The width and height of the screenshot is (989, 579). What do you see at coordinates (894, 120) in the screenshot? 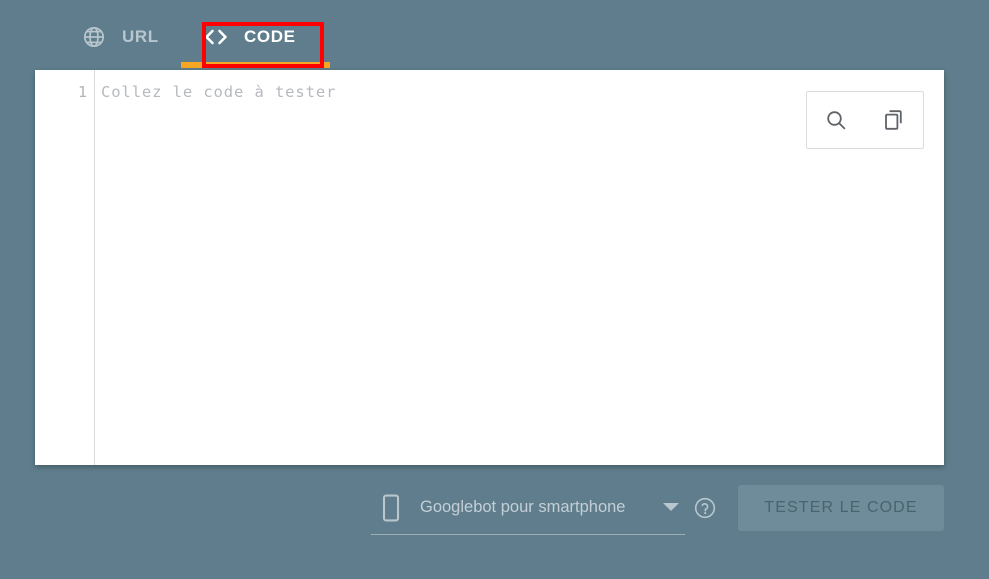
I see `copy-icon` at bounding box center [894, 120].